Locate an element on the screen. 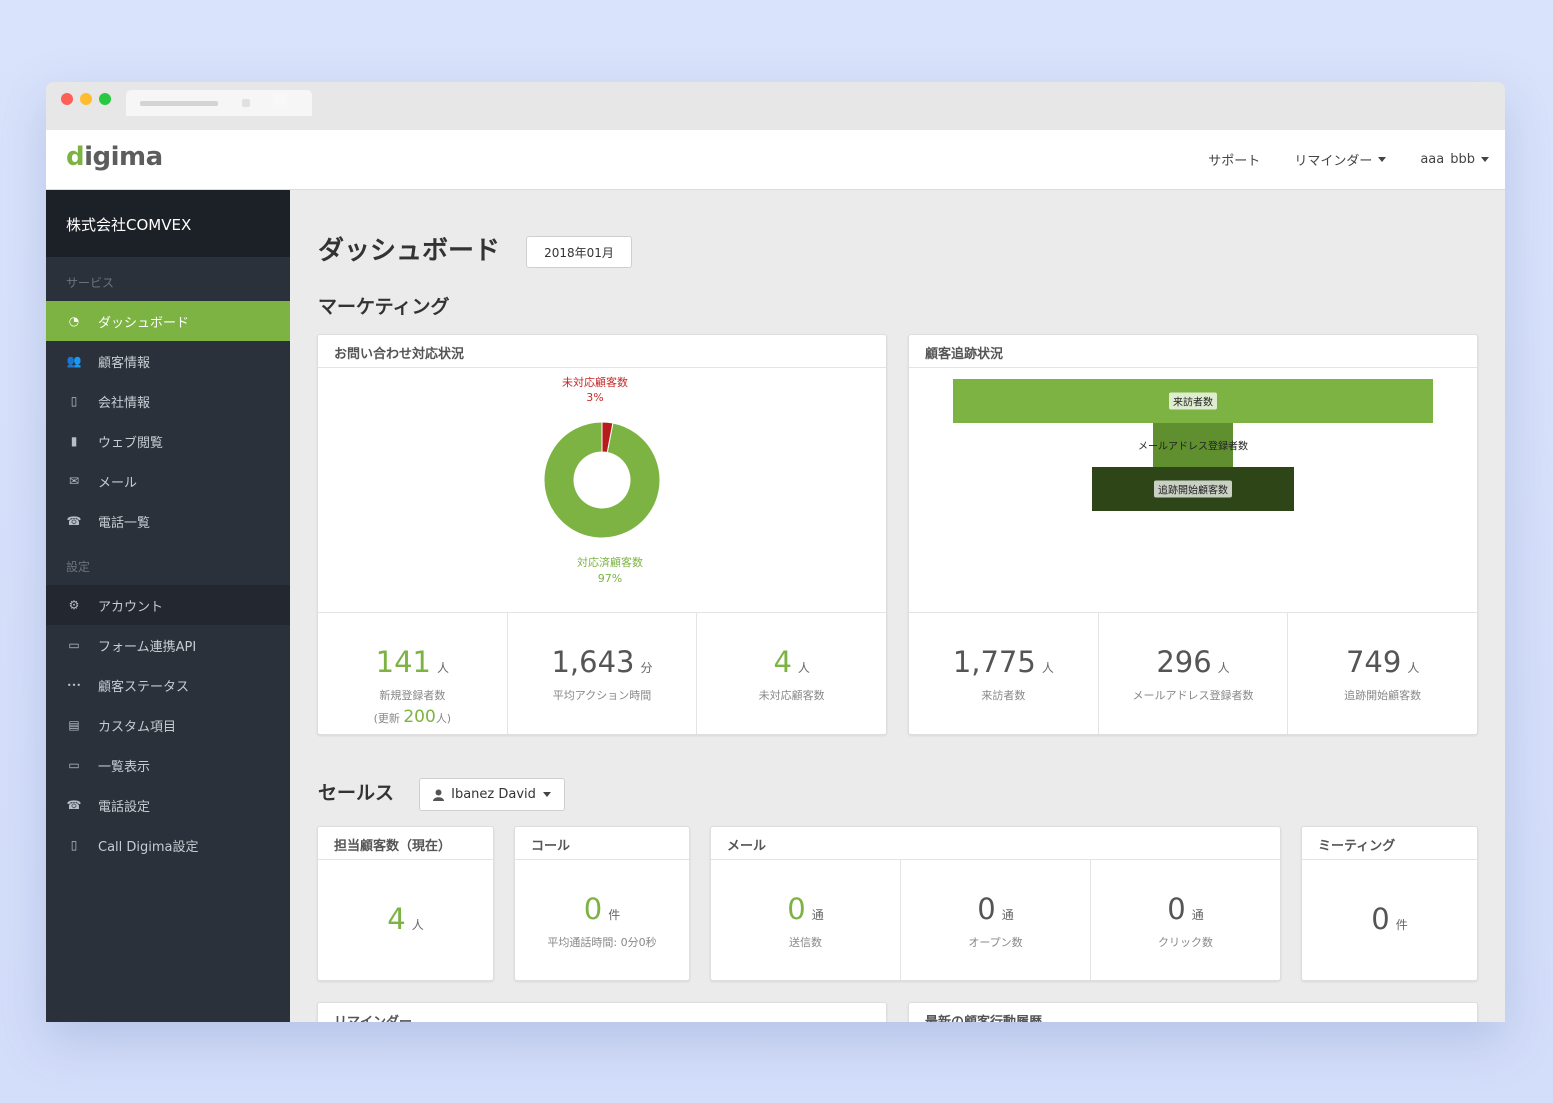  top-navbar: digima サポート リマインダー aaa bbb is located at coordinates (775, 160).